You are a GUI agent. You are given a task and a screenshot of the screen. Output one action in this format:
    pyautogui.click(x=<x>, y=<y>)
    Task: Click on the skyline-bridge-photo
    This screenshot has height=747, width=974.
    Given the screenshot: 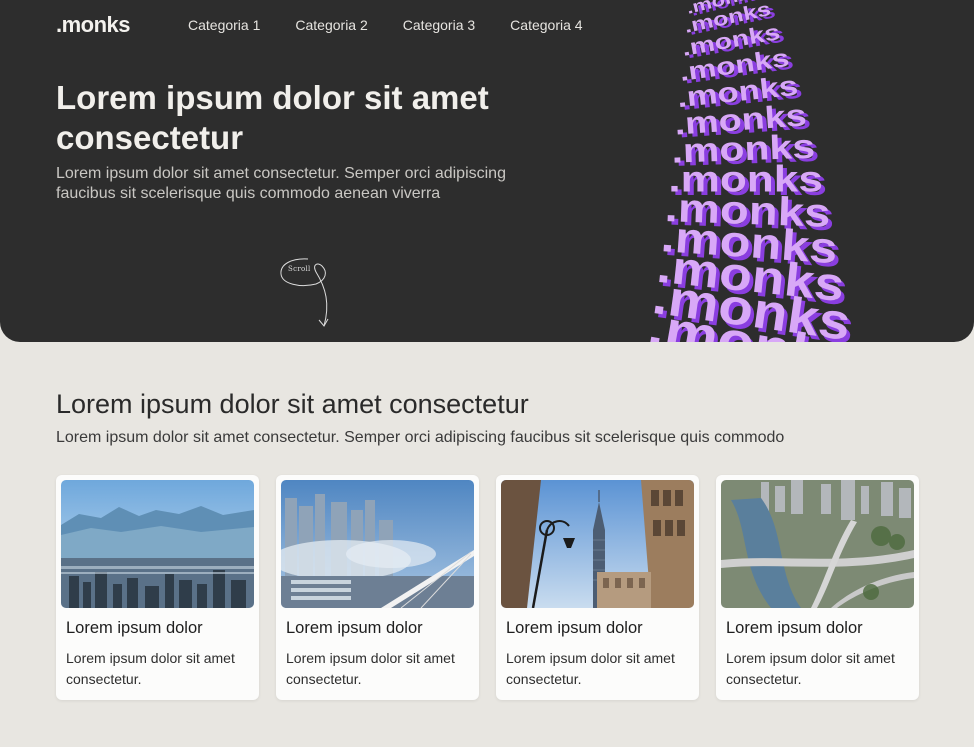 What is the action you would take?
    pyautogui.click(x=377, y=544)
    